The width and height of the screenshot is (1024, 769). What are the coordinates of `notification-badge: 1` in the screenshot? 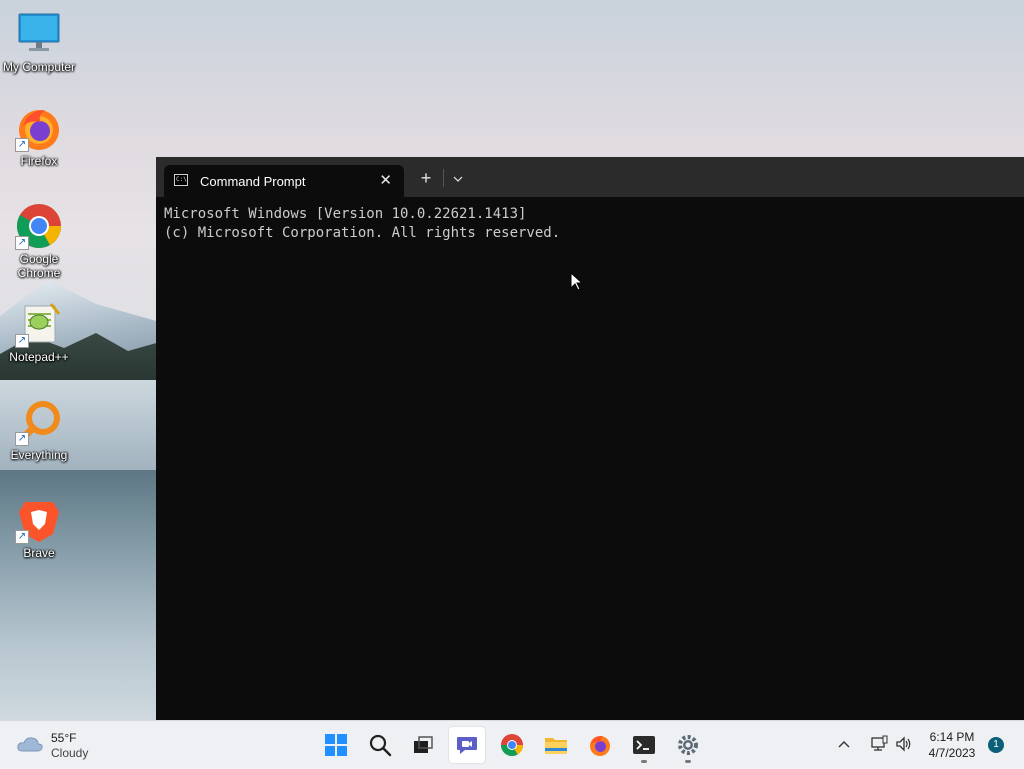 It's located at (996, 745).